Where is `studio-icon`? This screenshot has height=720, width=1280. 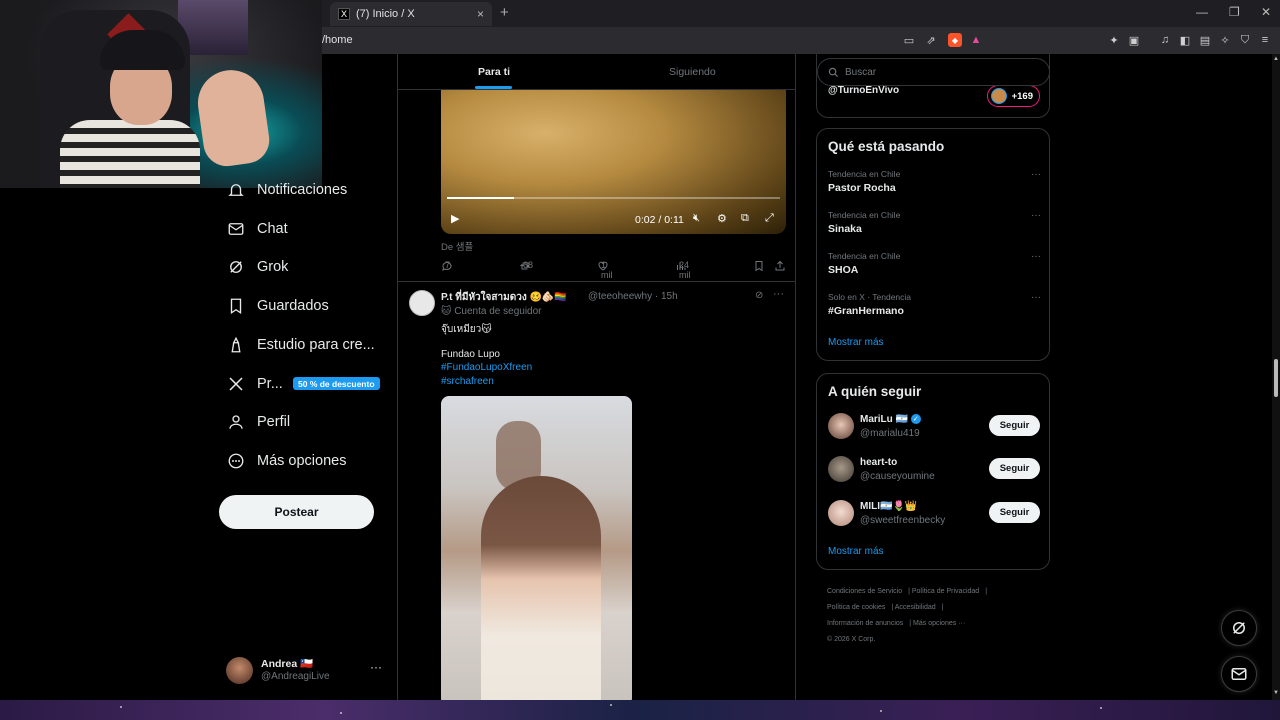
studio-icon is located at coordinates (236, 345).